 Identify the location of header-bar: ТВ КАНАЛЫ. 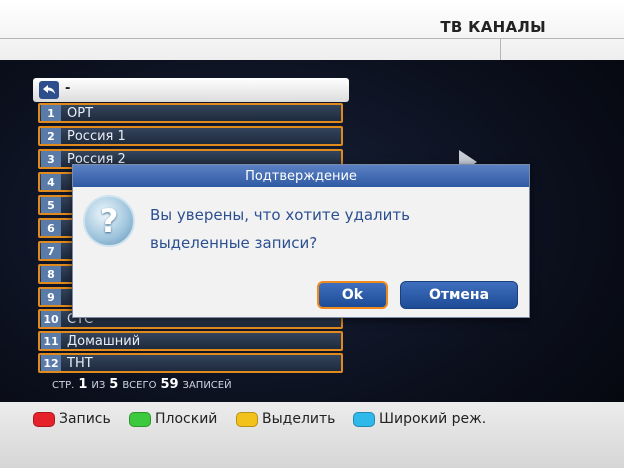
(312, 30).